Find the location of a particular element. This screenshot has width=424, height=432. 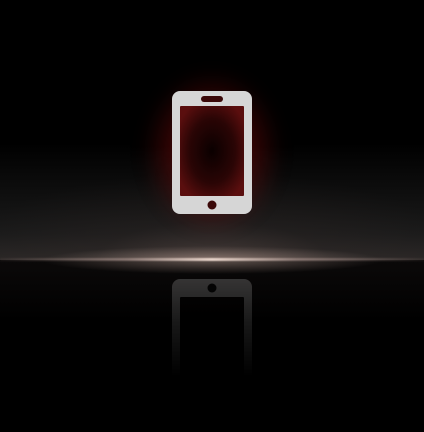

phone-screen is located at coordinates (212, 151).